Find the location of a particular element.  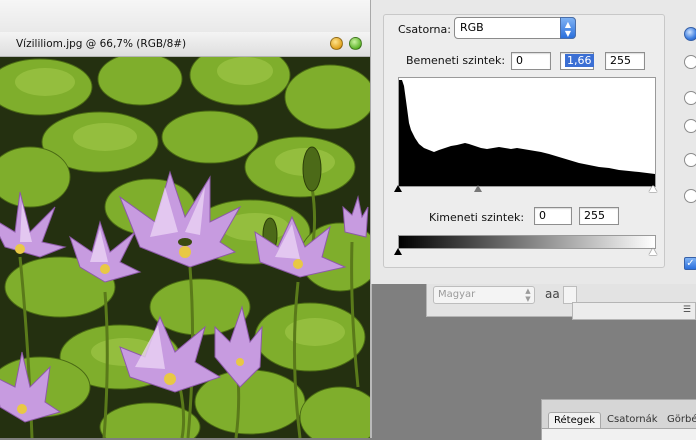

output-white-value: 255 is located at coordinates (594, 215).